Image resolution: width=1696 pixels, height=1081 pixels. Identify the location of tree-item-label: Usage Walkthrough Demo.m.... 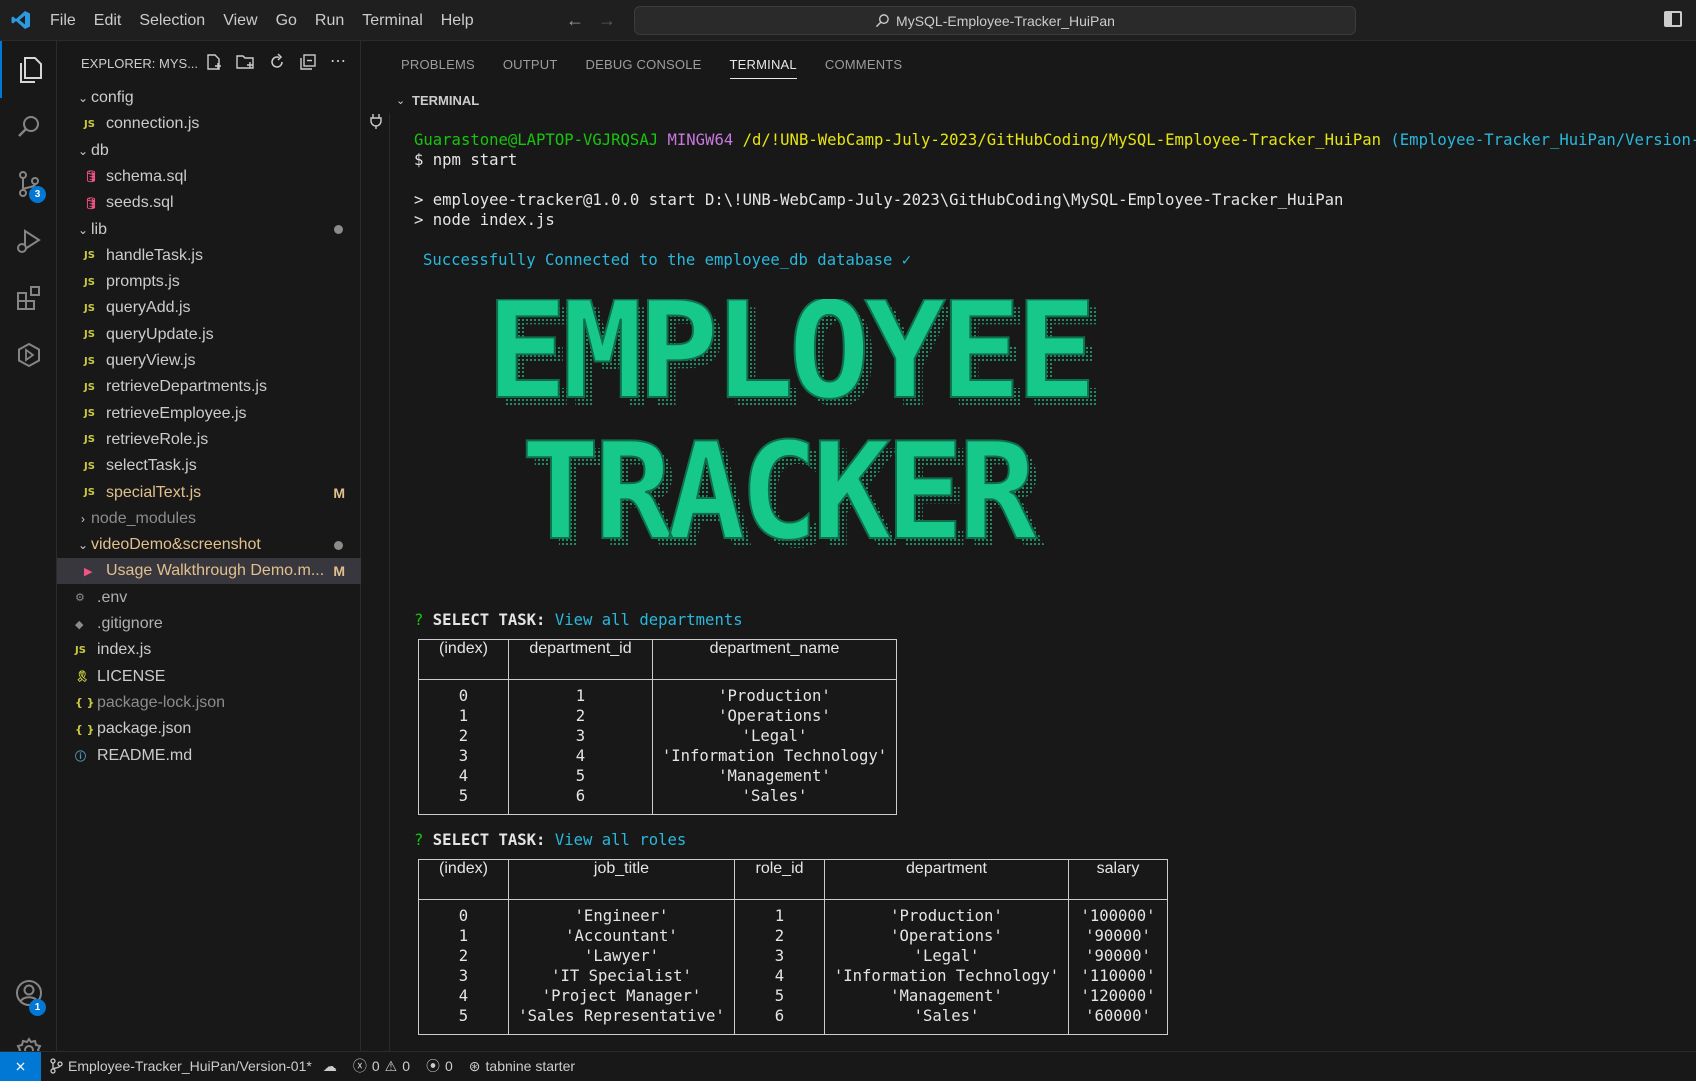
(215, 571).